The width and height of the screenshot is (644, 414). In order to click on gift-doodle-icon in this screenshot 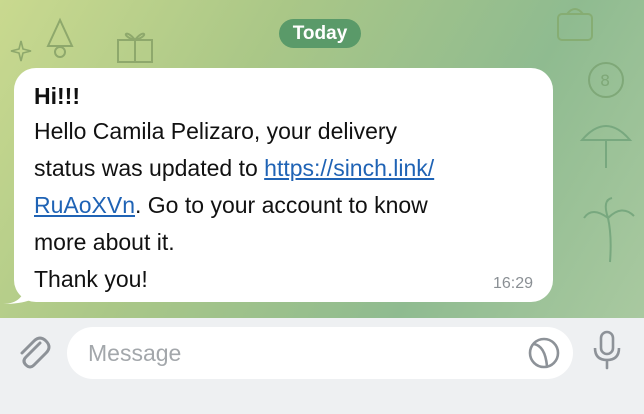, I will do `click(135, 47)`.